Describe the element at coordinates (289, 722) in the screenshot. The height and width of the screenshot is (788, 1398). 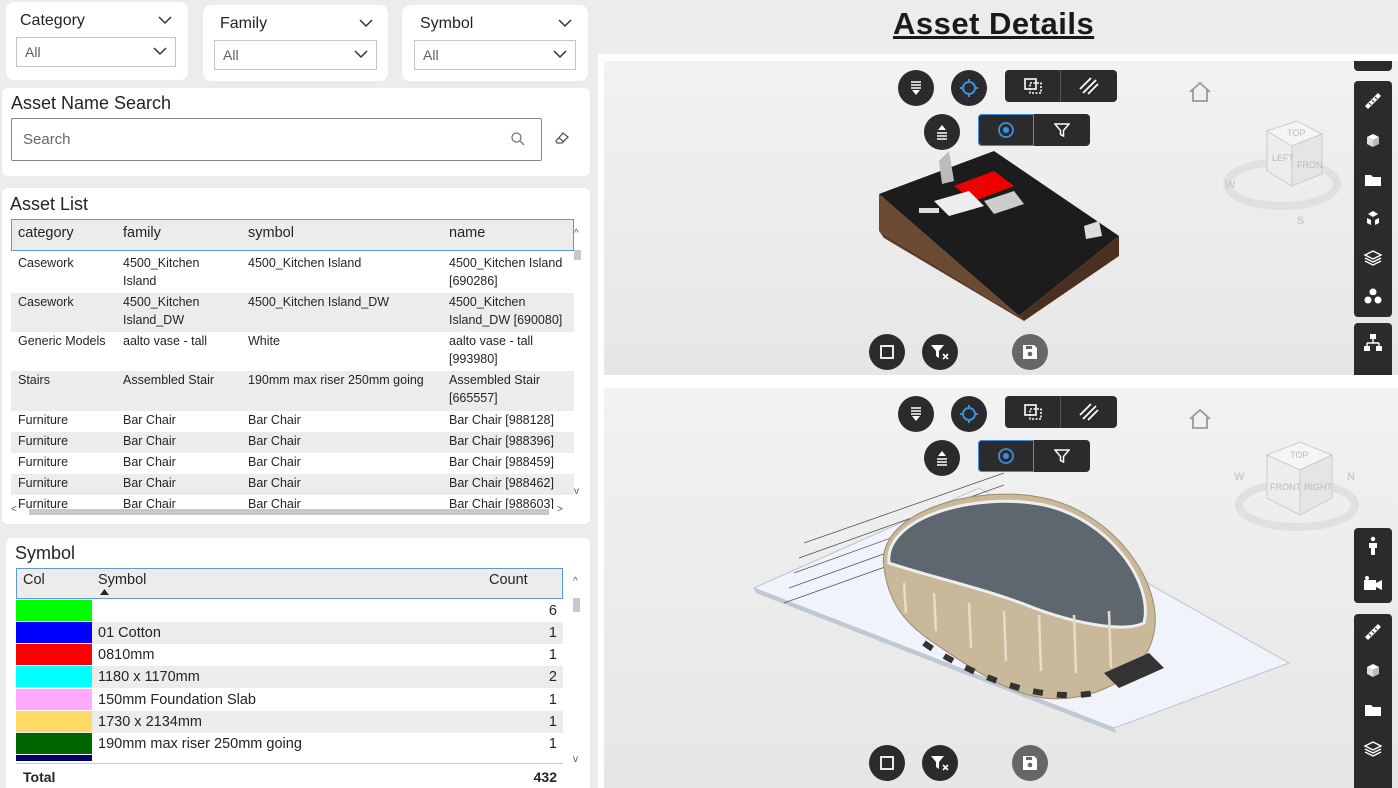
I see `list-item: 1730 x 2134mm 1` at that location.